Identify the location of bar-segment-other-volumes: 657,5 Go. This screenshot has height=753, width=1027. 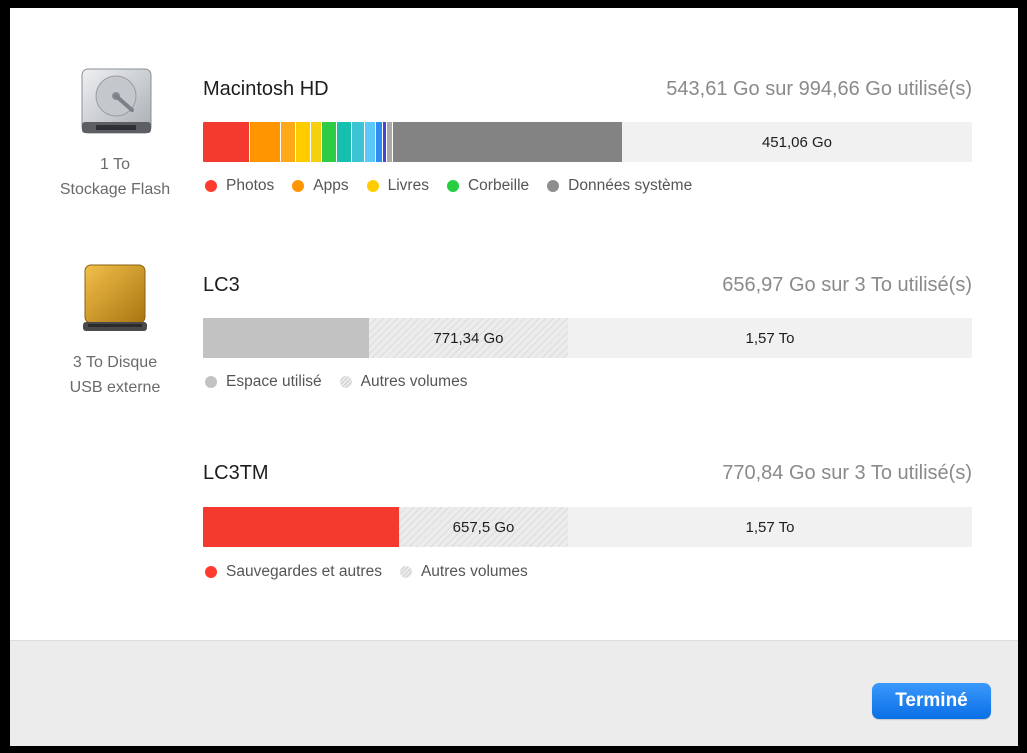
(483, 527).